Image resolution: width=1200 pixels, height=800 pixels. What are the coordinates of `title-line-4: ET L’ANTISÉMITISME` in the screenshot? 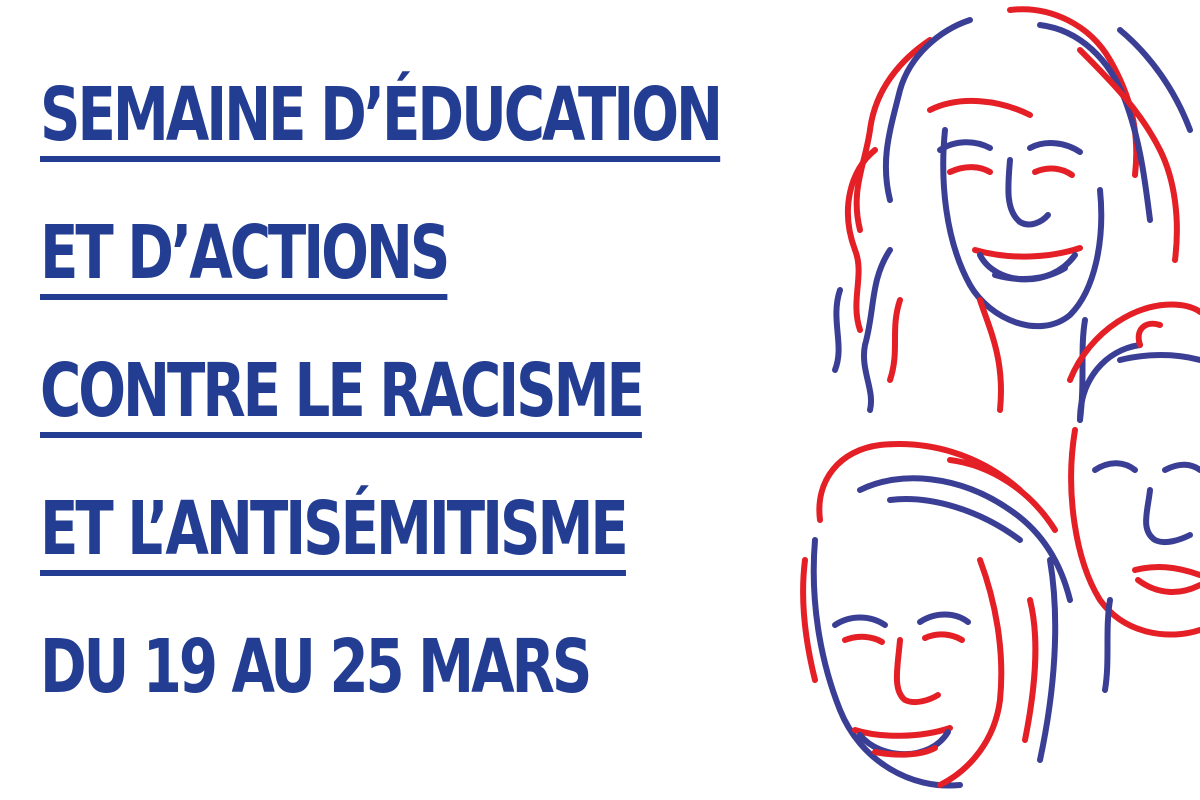 It's located at (334, 534).